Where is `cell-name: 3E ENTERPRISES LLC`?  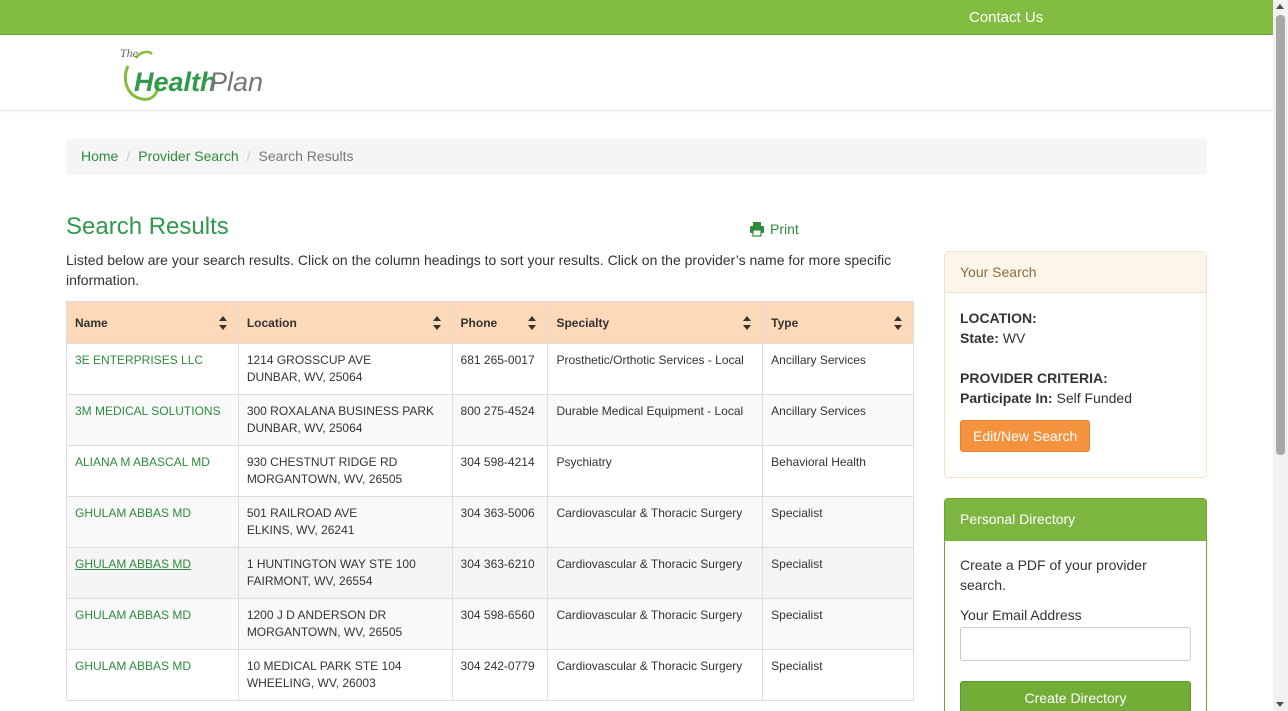 cell-name: 3E ENTERPRISES LLC is located at coordinates (152, 369).